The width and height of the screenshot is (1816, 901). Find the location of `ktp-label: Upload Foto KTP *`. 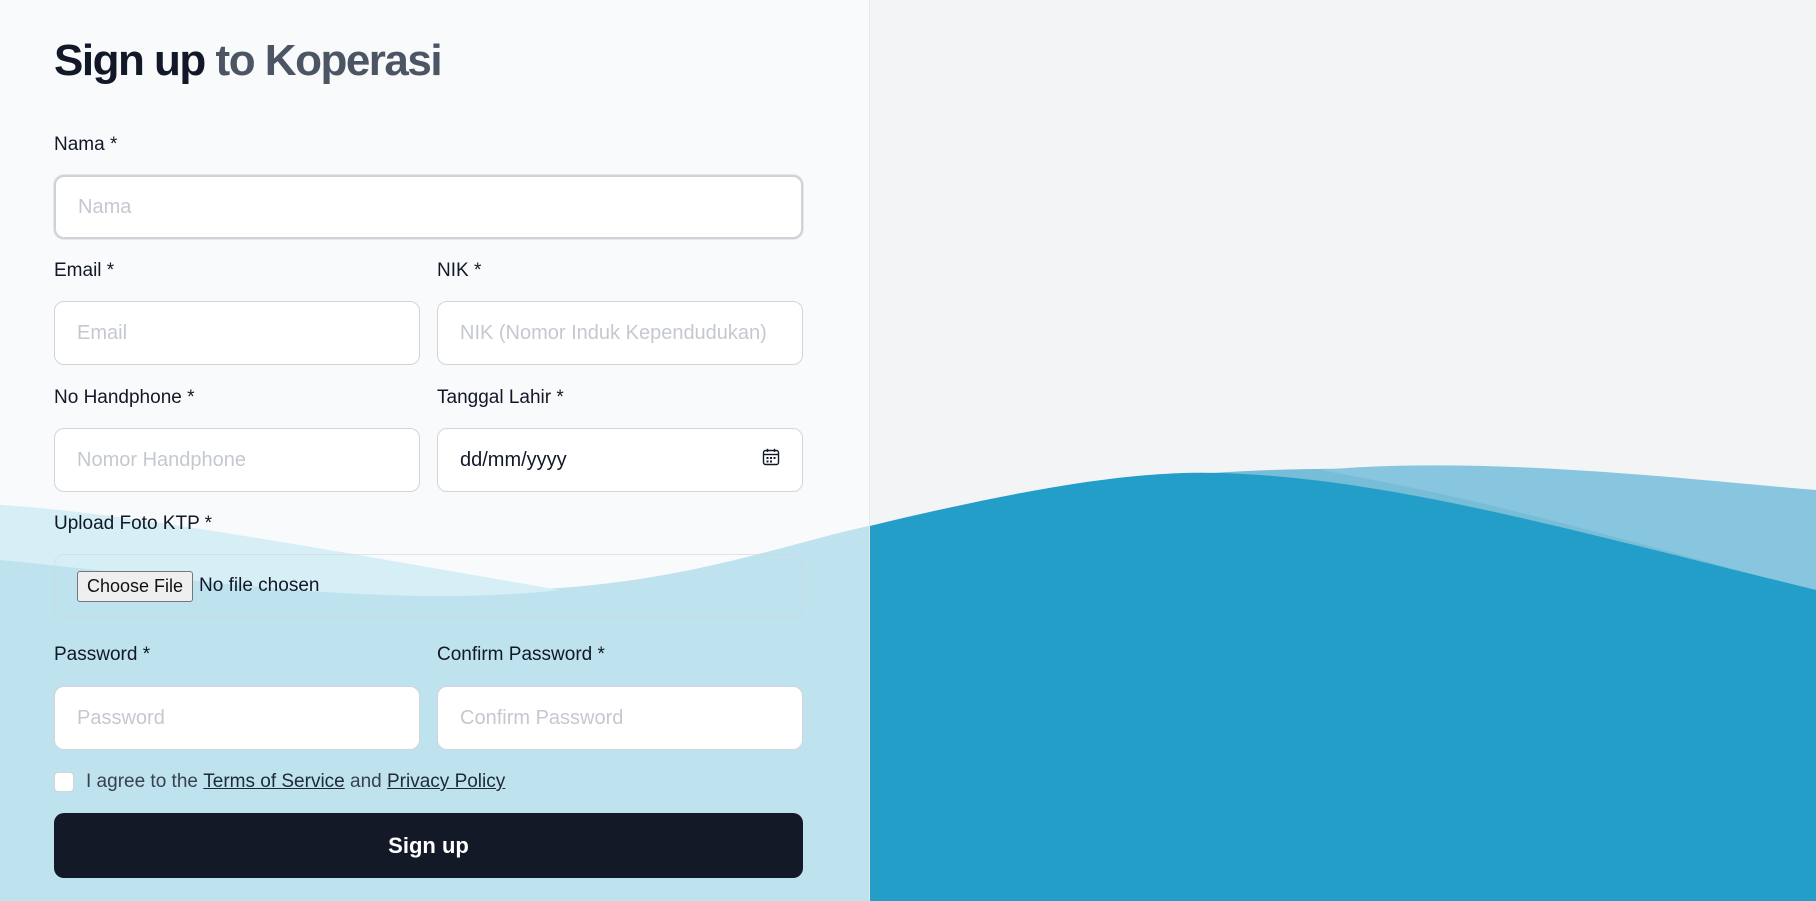

ktp-label: Upload Foto KTP * is located at coordinates (133, 523).